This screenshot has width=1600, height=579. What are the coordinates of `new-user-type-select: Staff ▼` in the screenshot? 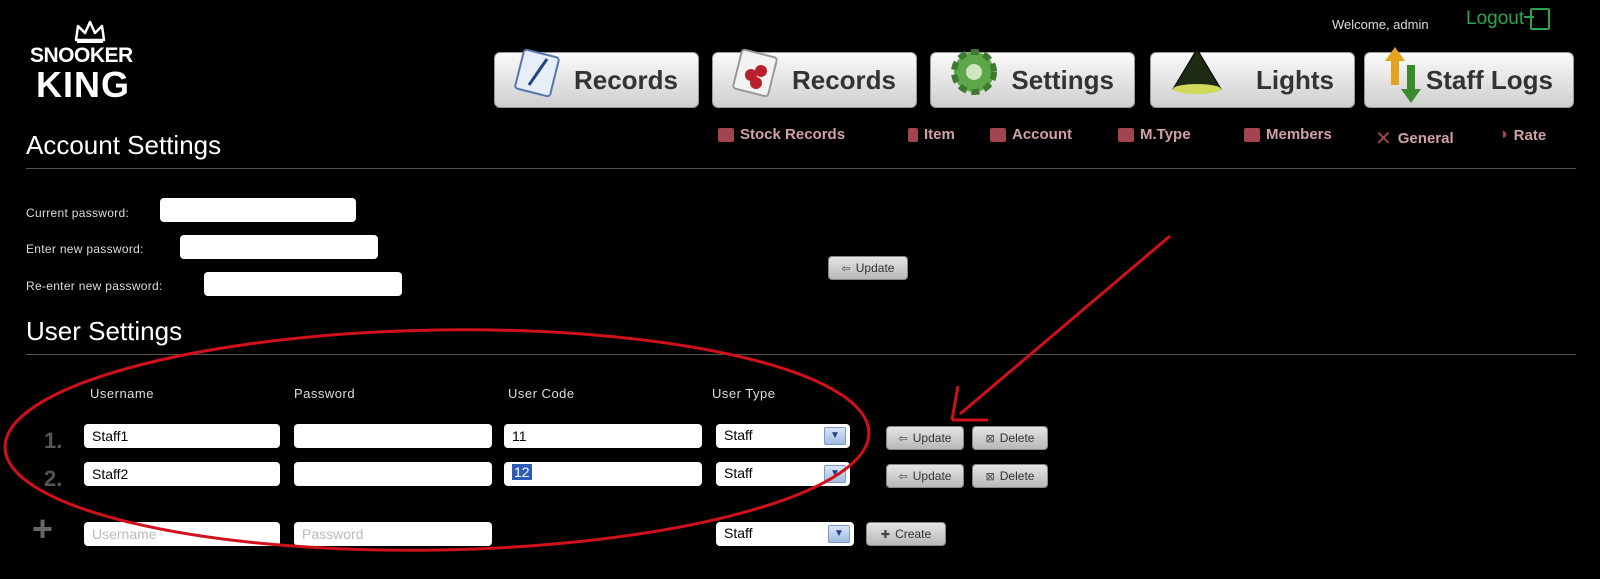 It's located at (785, 534).